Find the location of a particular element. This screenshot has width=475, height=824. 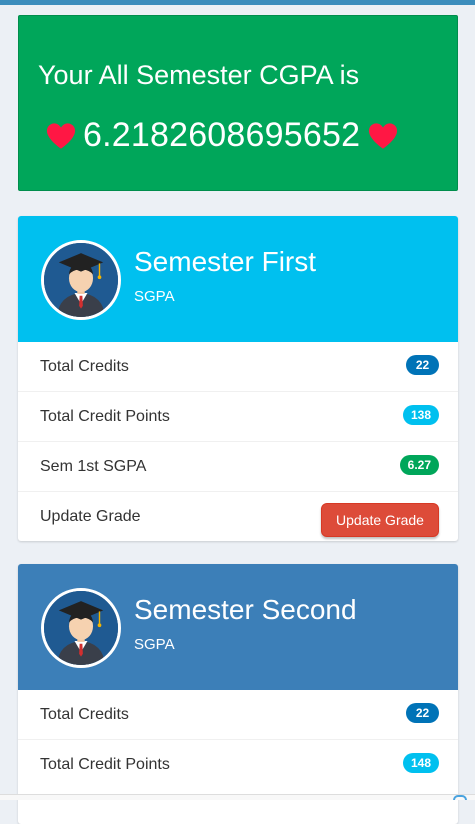

list-item: Sem 1st SGPA 6.27 is located at coordinates (238, 467).